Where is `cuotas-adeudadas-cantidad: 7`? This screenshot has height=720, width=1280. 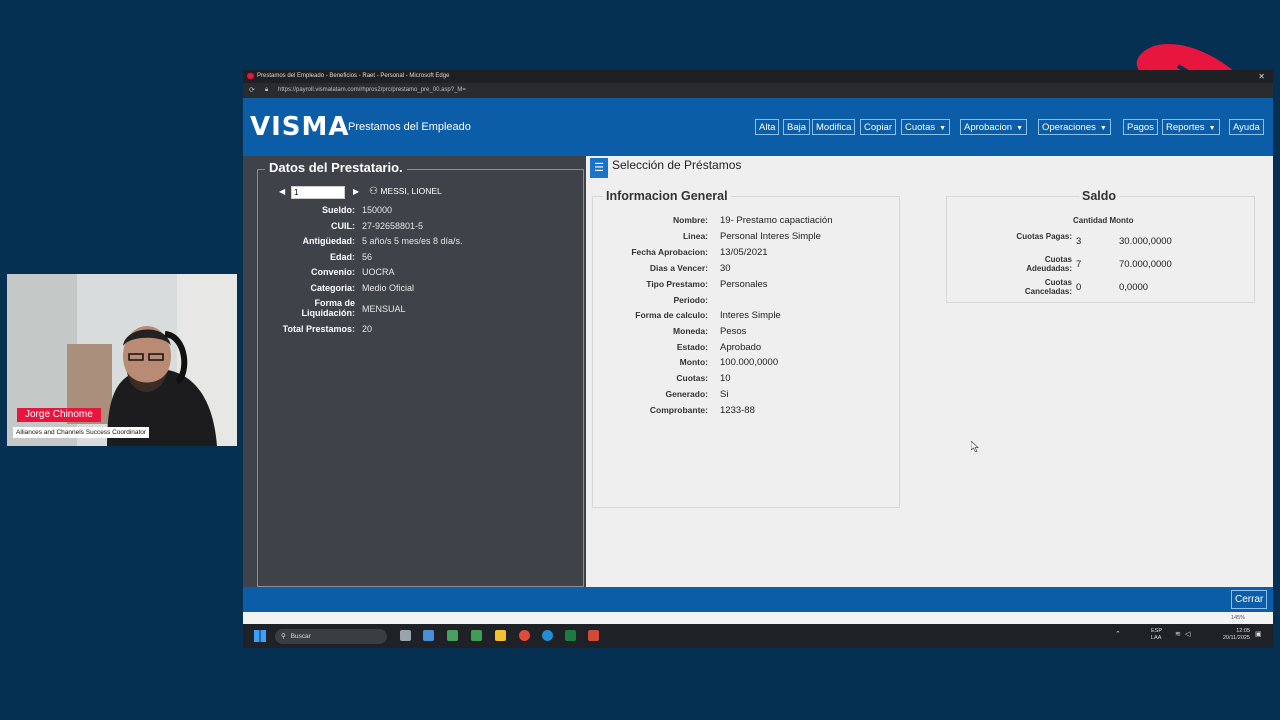 cuotas-adeudadas-cantidad: 7 is located at coordinates (1079, 264).